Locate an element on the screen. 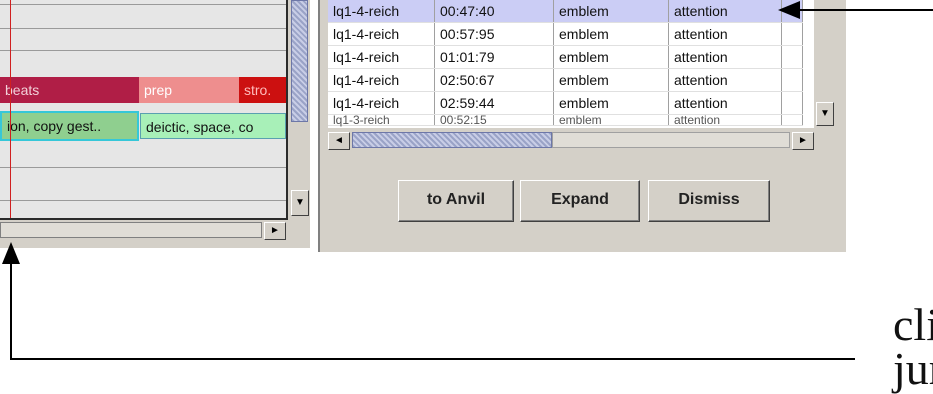 This screenshot has width=933, height=394. arrow-left-icon is located at coordinates (789, 10).